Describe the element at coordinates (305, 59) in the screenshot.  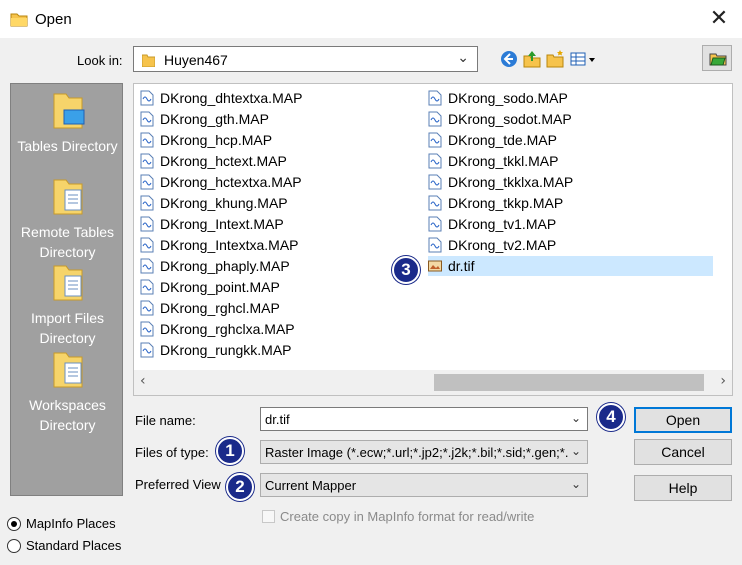
I see `look-in-dropdown: Huyen467 ⌄` at that location.